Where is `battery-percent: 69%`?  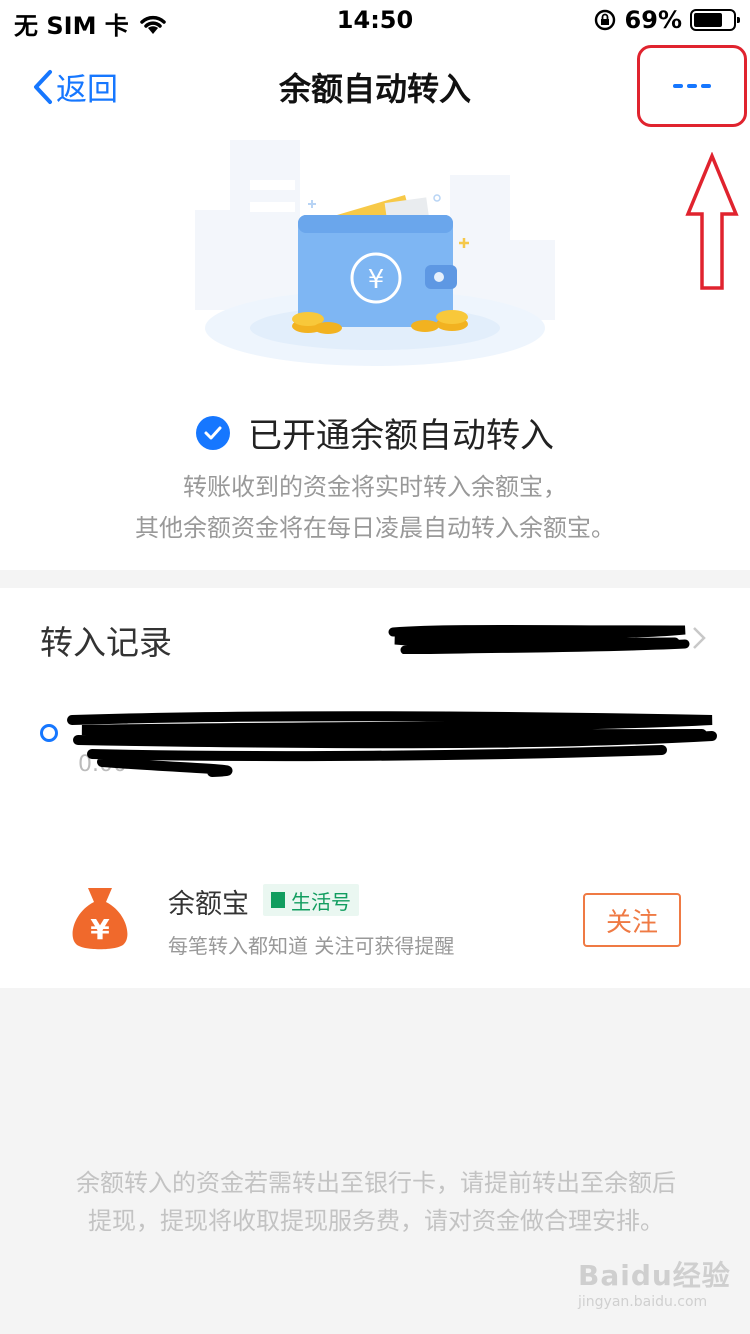
battery-percent: 69% is located at coordinates (653, 20).